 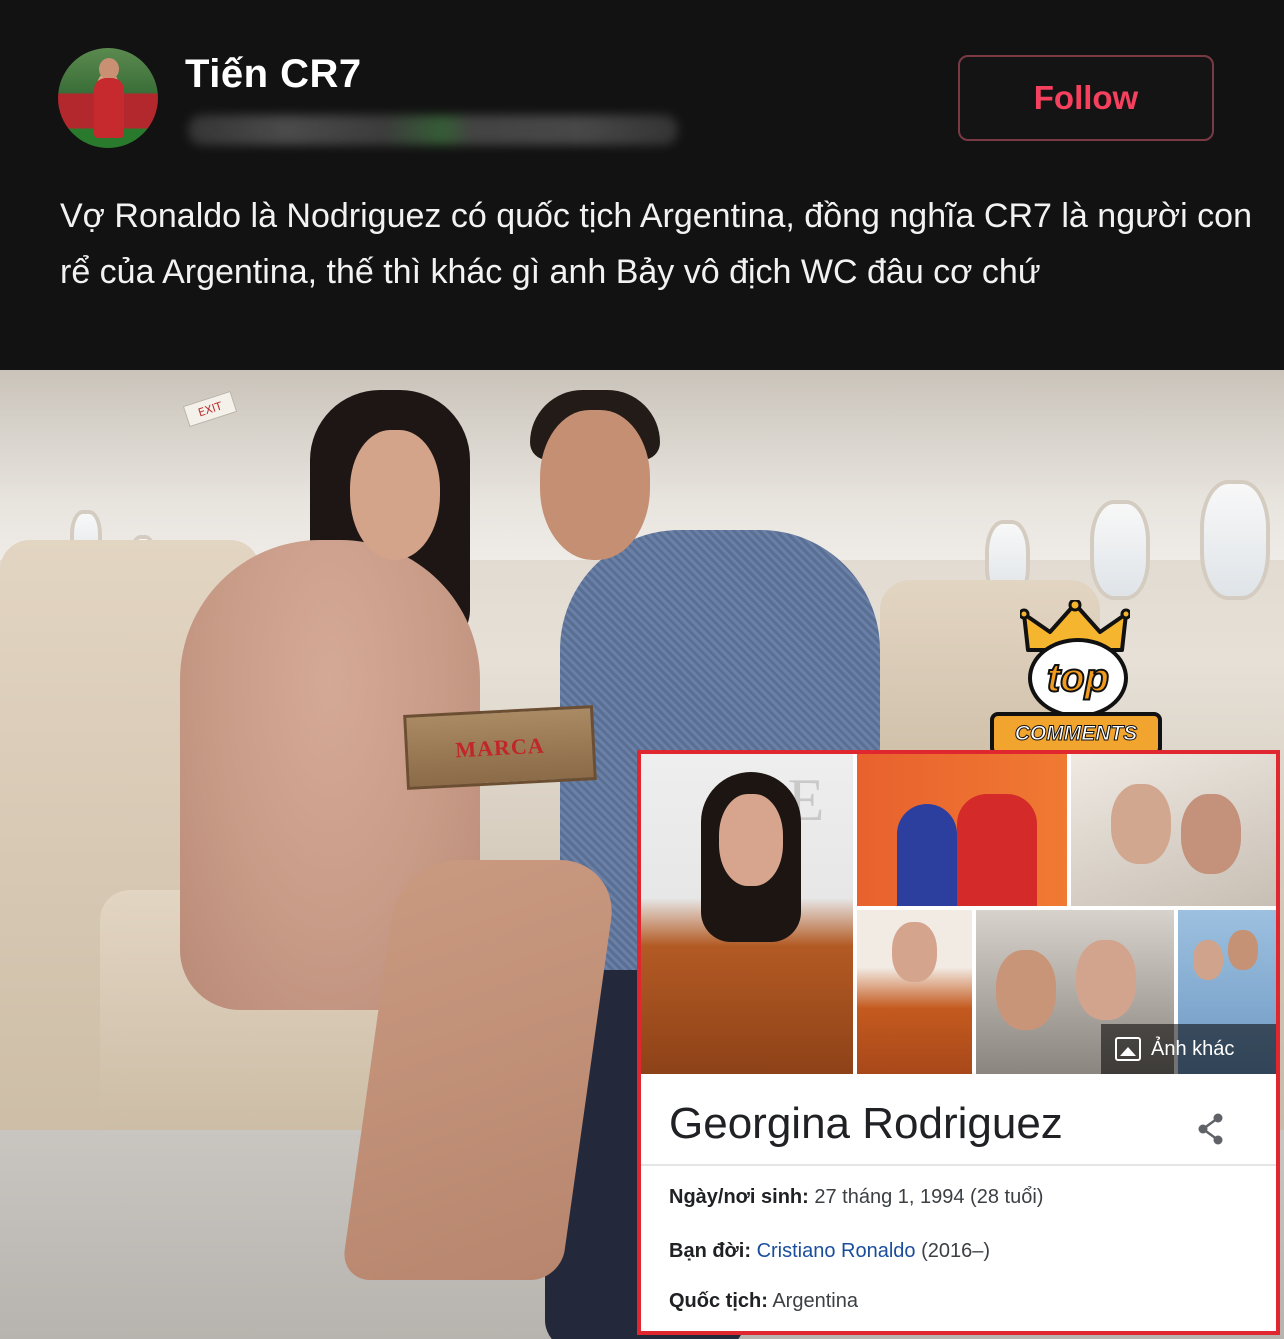 What do you see at coordinates (956, 1251) in the screenshot?
I see `kp-fact-extra: (2016–)` at bounding box center [956, 1251].